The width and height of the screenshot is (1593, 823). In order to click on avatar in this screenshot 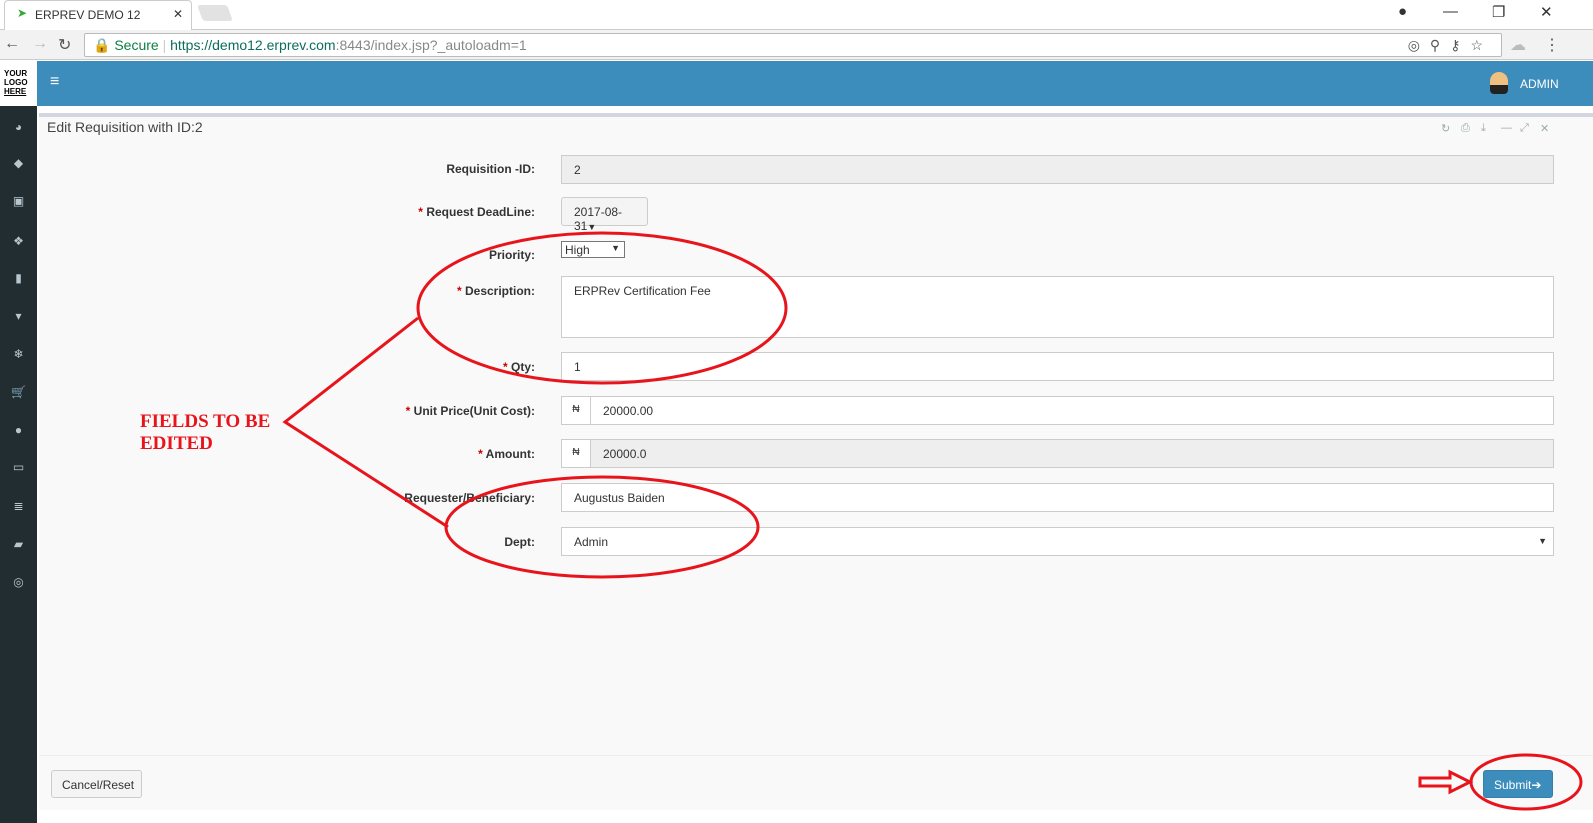, I will do `click(1499, 83)`.